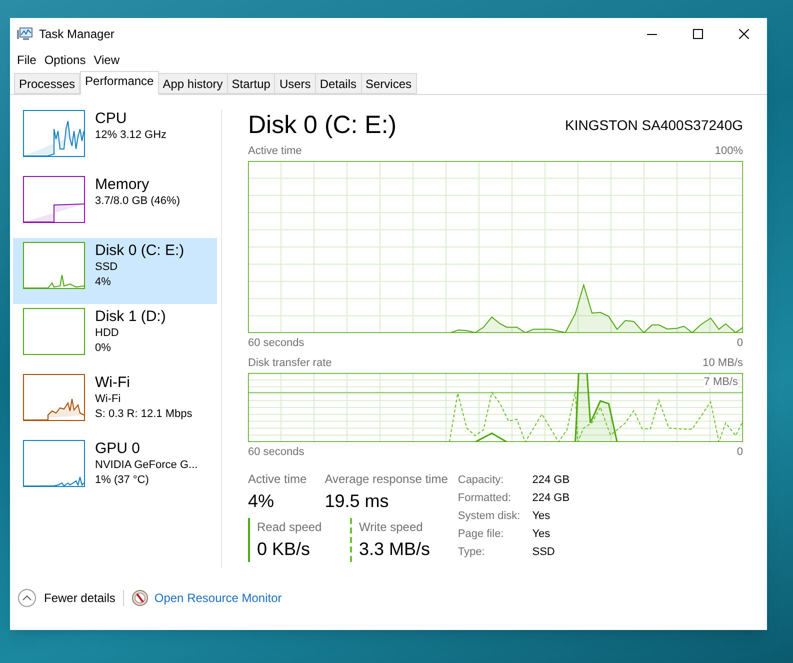 This screenshot has width=793, height=663. I want to click on device-detail: 0%, so click(103, 348).